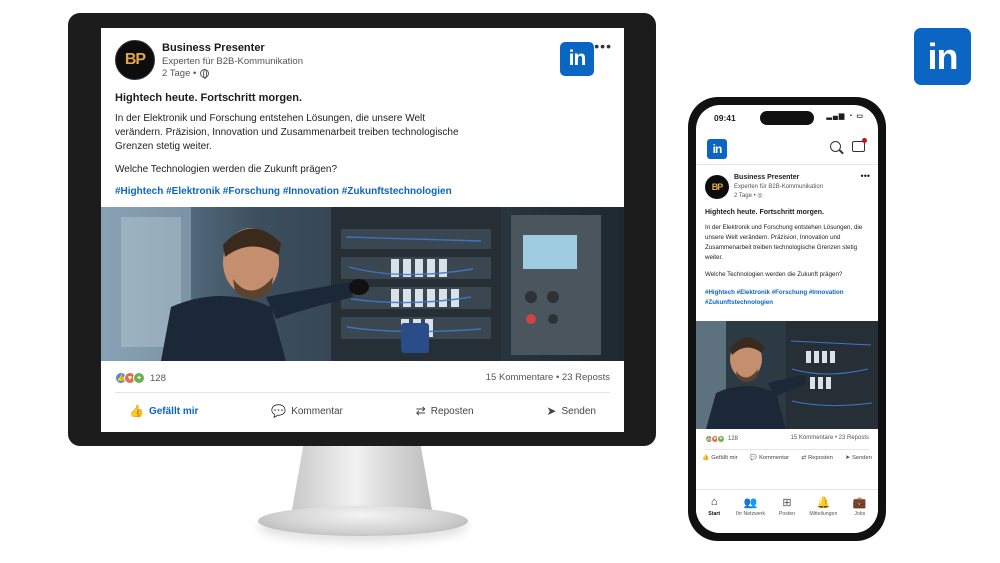 This screenshot has height=563, width=1000. What do you see at coordinates (864, 140) in the screenshot?
I see `notification-dot` at bounding box center [864, 140].